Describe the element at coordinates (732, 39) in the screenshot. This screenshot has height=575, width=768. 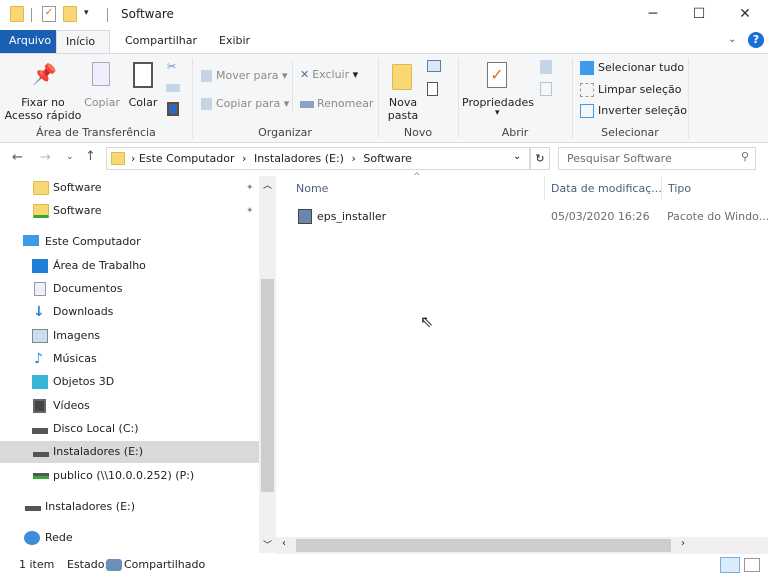
I see `expand-ribbon-icon: ⌄` at that location.